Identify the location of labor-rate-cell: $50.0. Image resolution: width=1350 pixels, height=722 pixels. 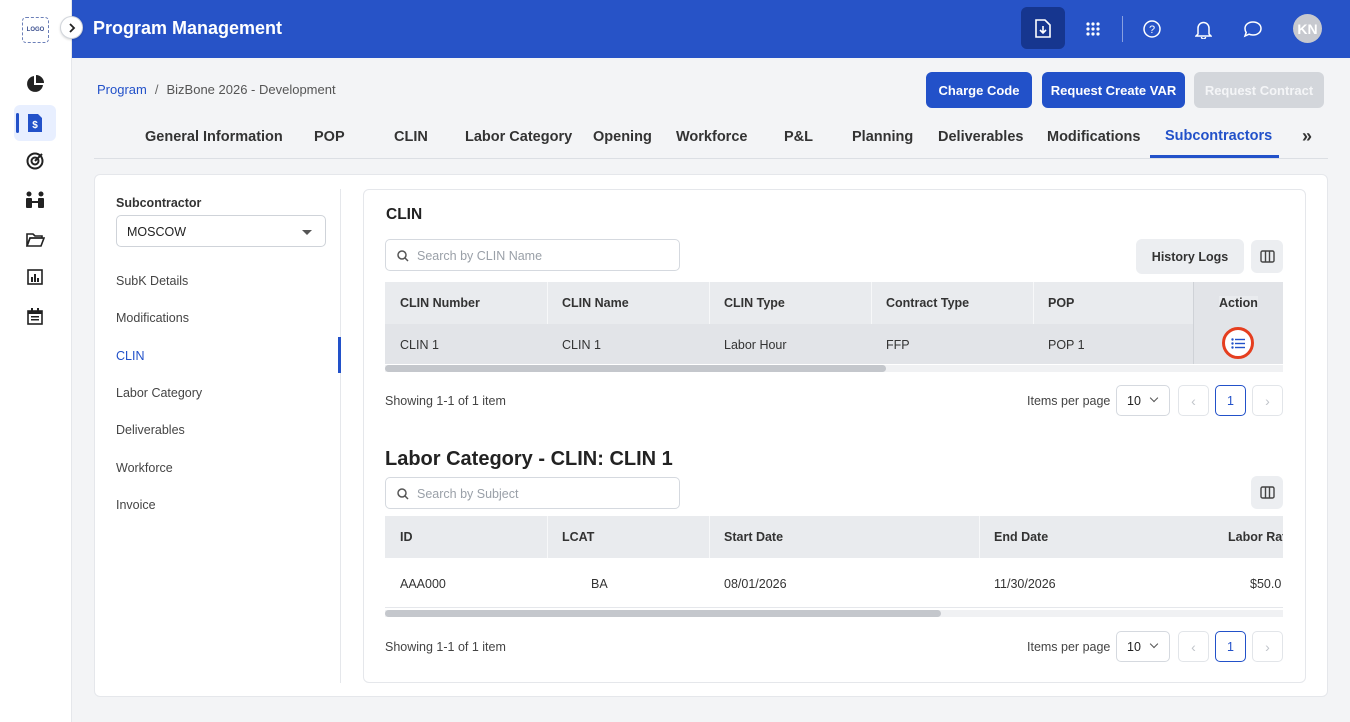
(1266, 584).